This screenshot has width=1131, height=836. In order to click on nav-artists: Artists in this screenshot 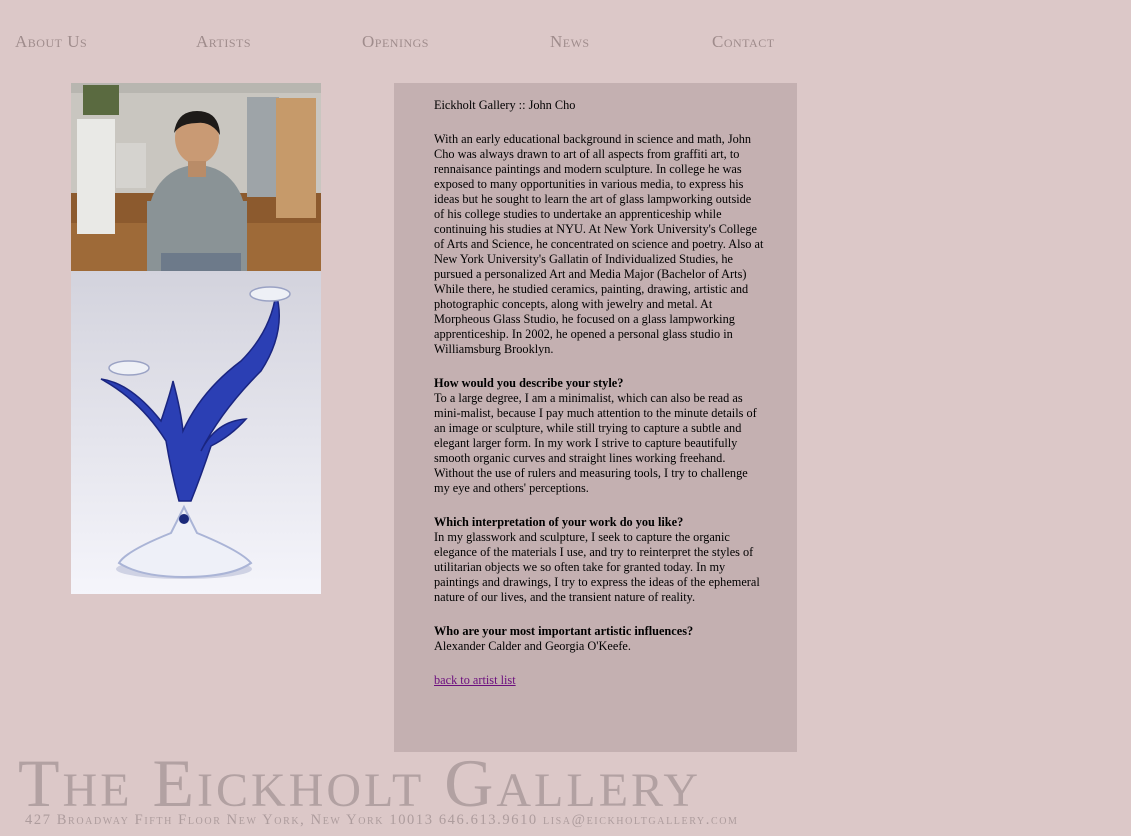, I will do `click(223, 42)`.